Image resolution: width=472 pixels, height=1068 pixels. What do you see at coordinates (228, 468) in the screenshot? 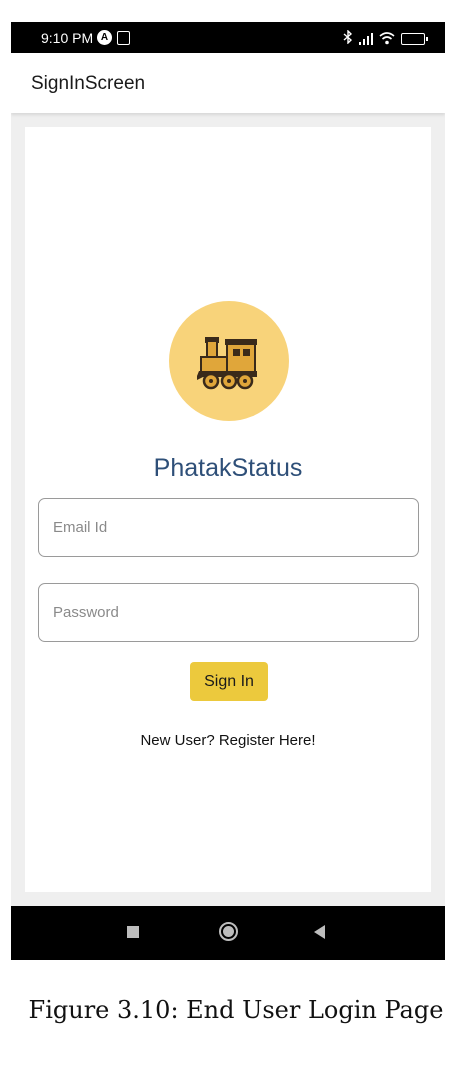
I see `brand-name: PhatakStatus` at bounding box center [228, 468].